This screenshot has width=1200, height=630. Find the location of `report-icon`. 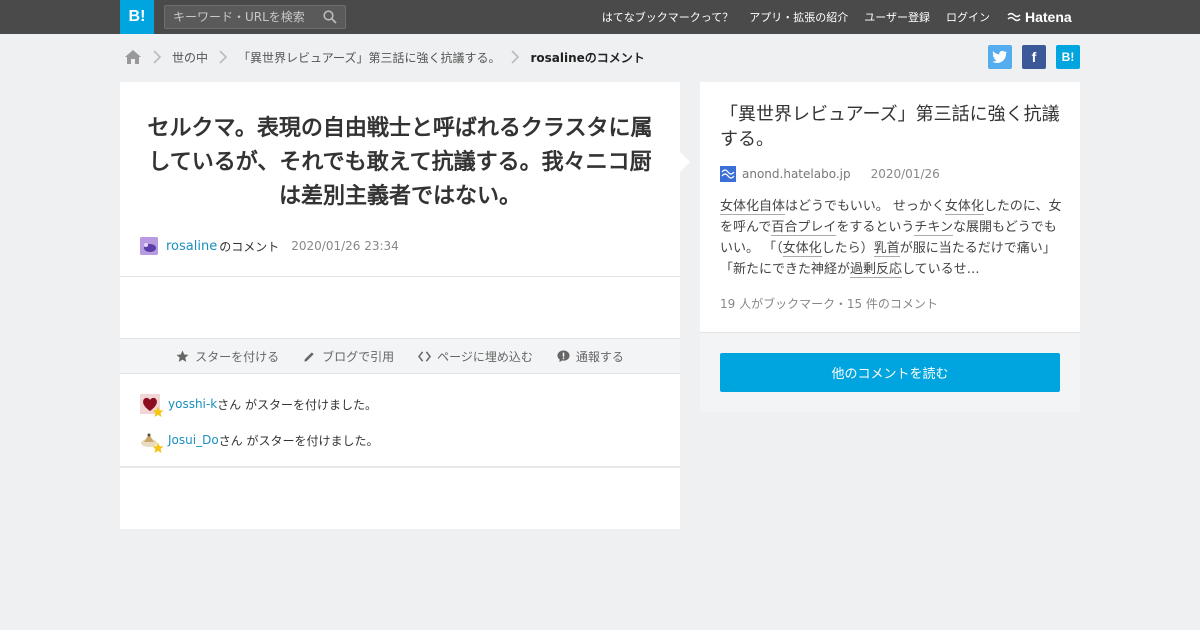

report-icon is located at coordinates (563, 355).